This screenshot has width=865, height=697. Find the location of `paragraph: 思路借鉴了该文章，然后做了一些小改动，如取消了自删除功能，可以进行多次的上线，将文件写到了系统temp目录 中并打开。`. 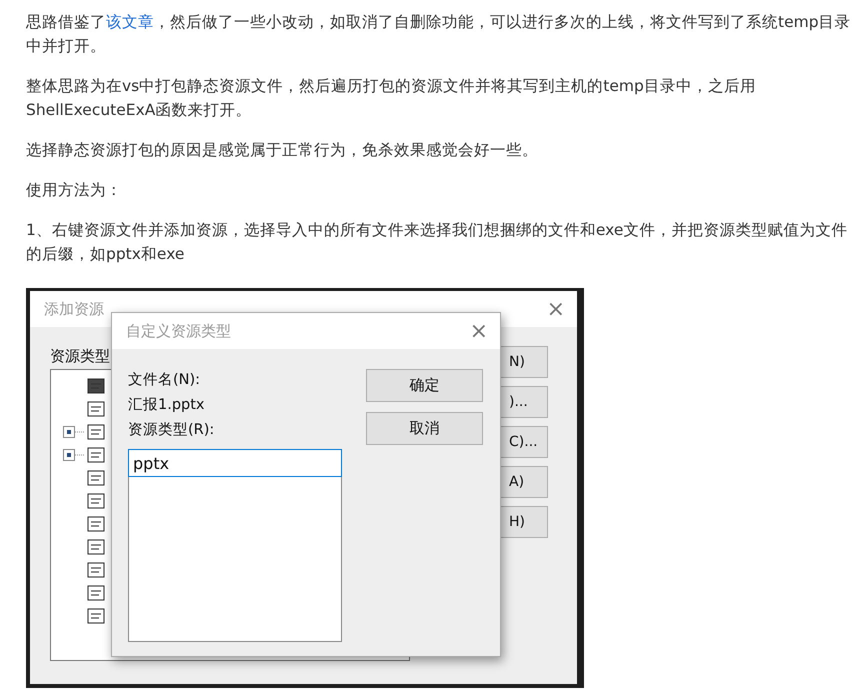

paragraph: 思路借鉴了该文章，然后做了一些小改动，如取消了自删除功能，可以进行多次的上线，将文件写到了系统temp目录 中并打开。 is located at coordinates (438, 34).